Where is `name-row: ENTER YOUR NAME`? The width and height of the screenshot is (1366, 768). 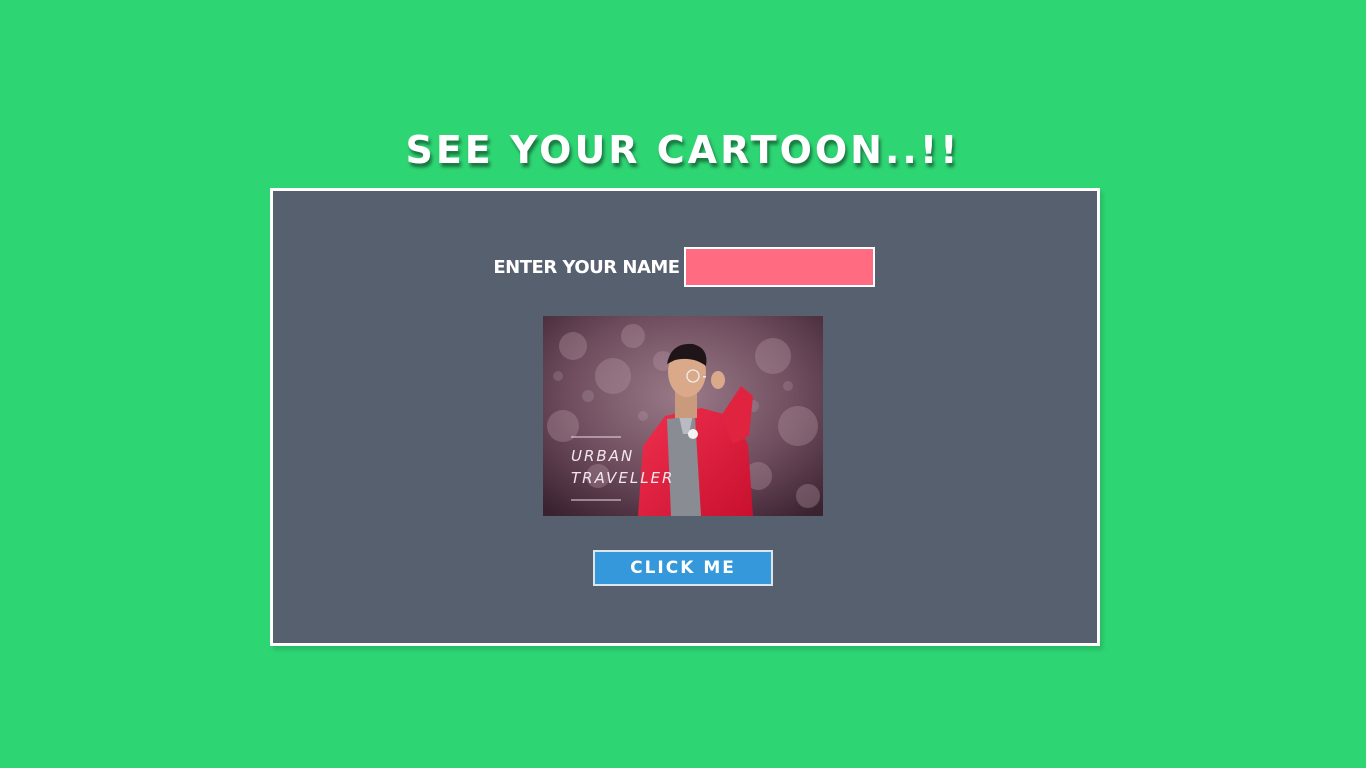 name-row: ENTER YOUR NAME is located at coordinates (685, 267).